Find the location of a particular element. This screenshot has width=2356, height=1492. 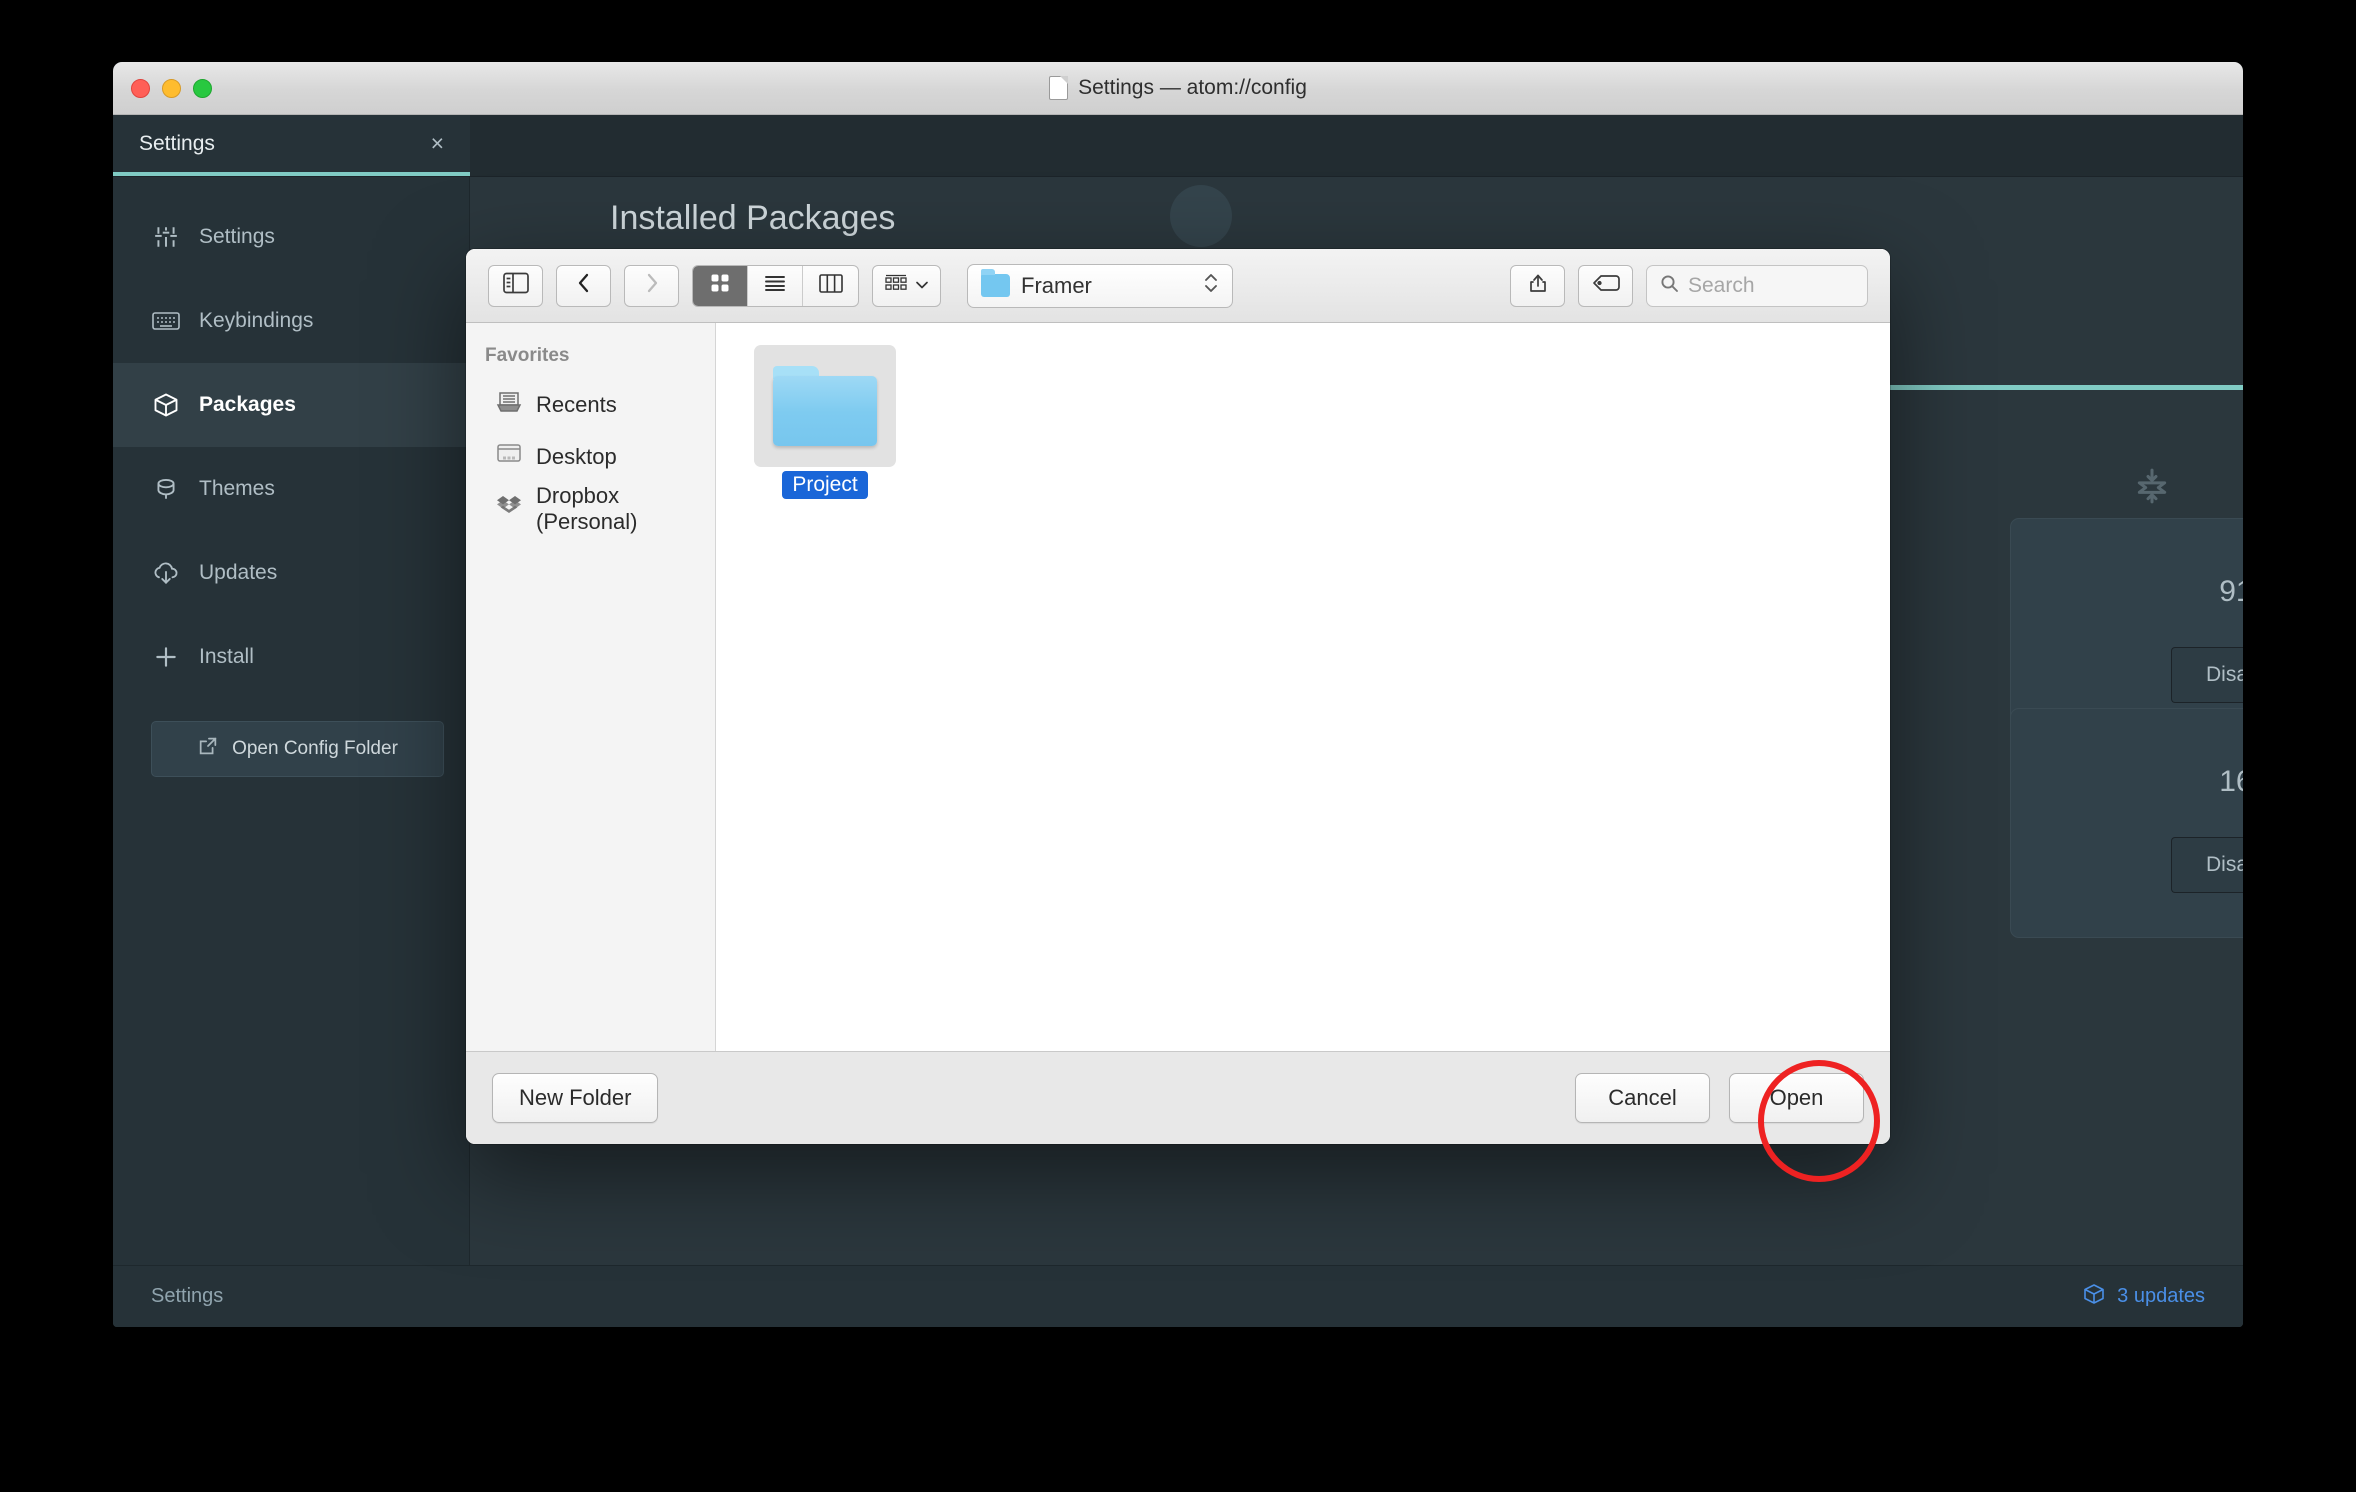

sidebar-toggle-button is located at coordinates (515, 285).